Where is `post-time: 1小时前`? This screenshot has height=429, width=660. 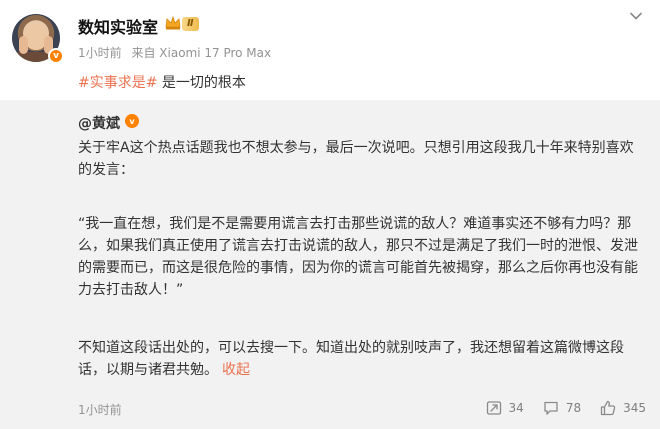 post-time: 1小时前 is located at coordinates (100, 53).